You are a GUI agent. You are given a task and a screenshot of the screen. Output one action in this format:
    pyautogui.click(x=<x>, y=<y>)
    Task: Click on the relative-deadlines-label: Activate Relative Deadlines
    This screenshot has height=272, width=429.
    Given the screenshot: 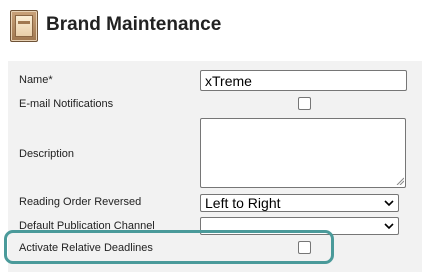 What is the action you would take?
    pyautogui.click(x=86, y=248)
    